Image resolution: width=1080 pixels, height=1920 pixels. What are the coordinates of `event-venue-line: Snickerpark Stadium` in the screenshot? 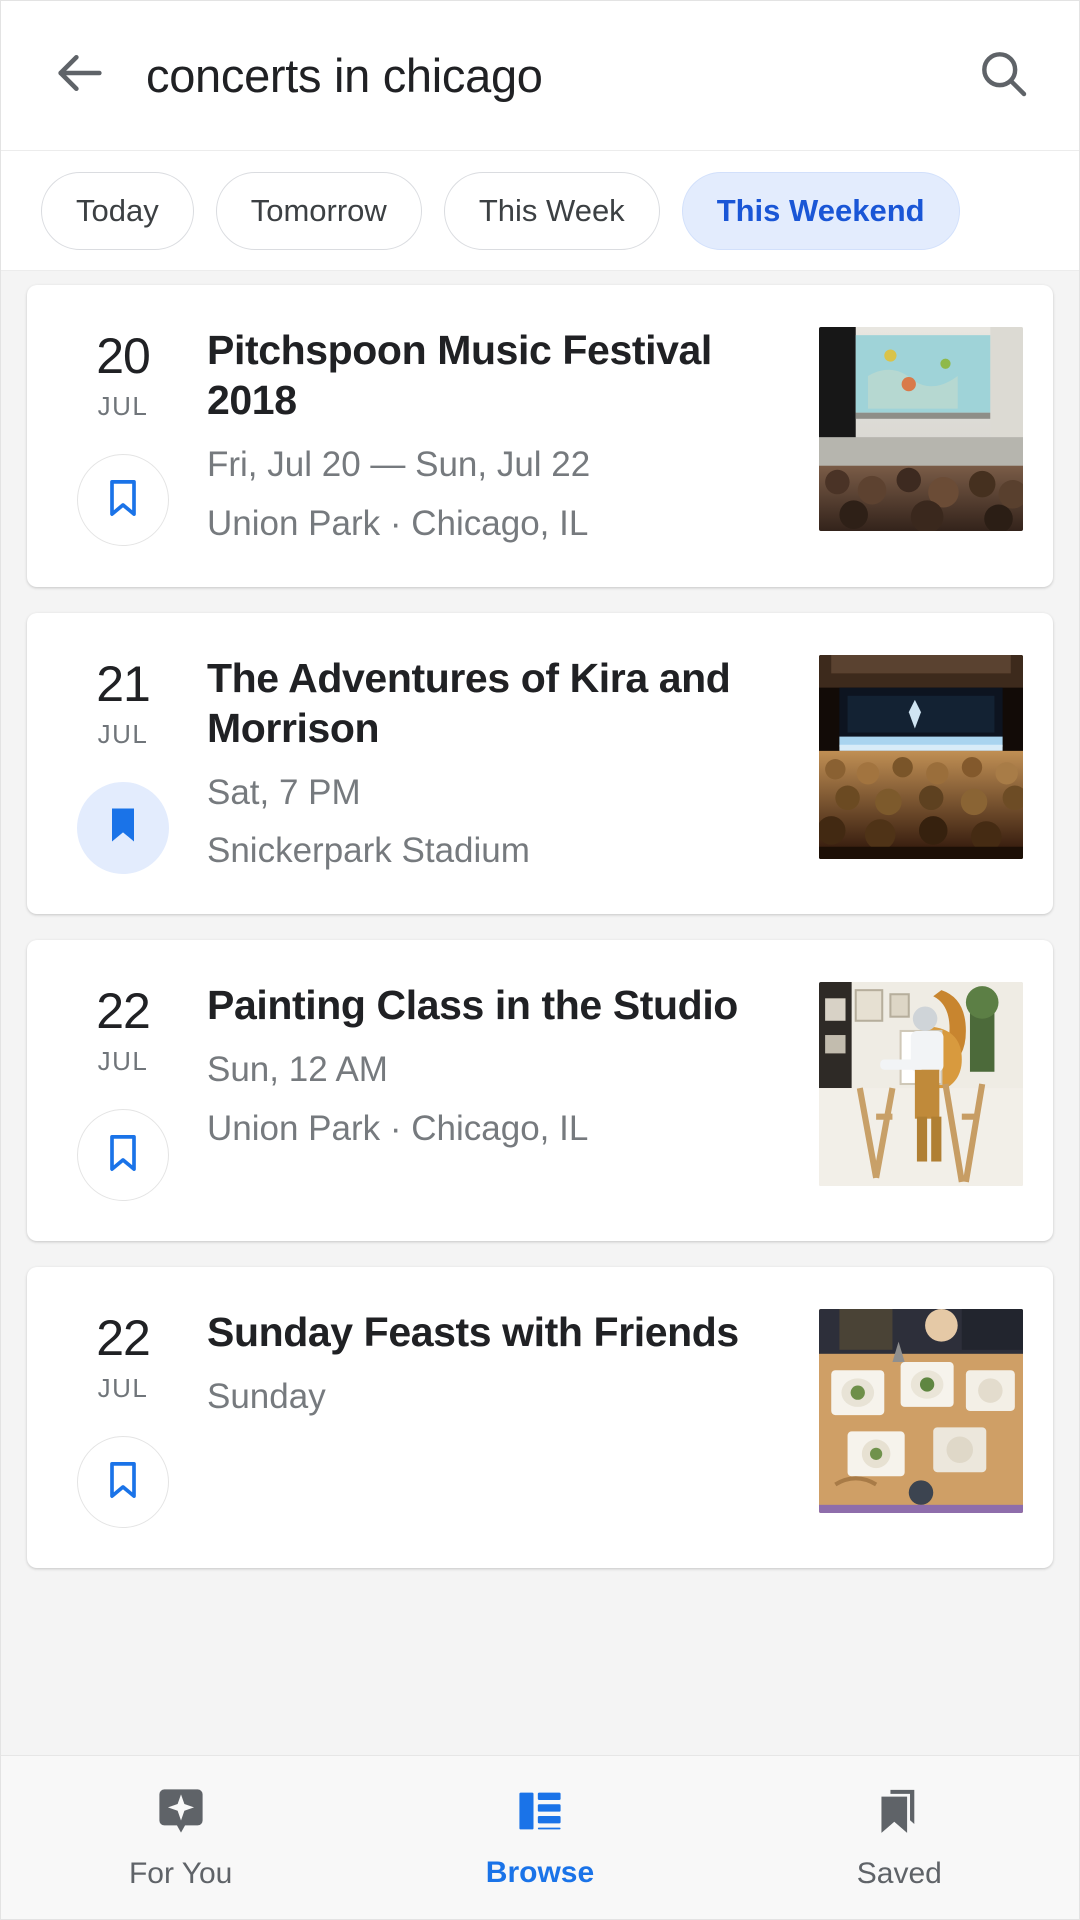 It's located at (368, 851).